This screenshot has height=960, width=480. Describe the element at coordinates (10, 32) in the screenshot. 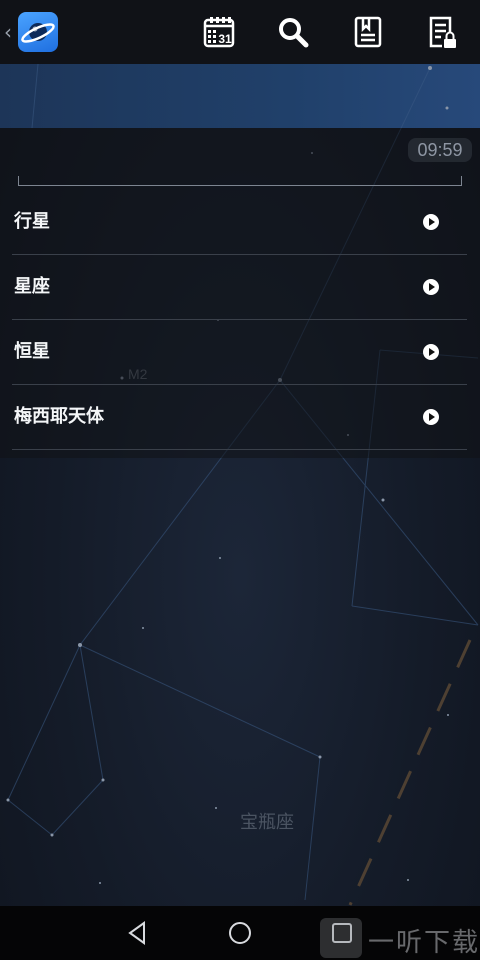

I see `chevron-left-icon: ‹` at that location.